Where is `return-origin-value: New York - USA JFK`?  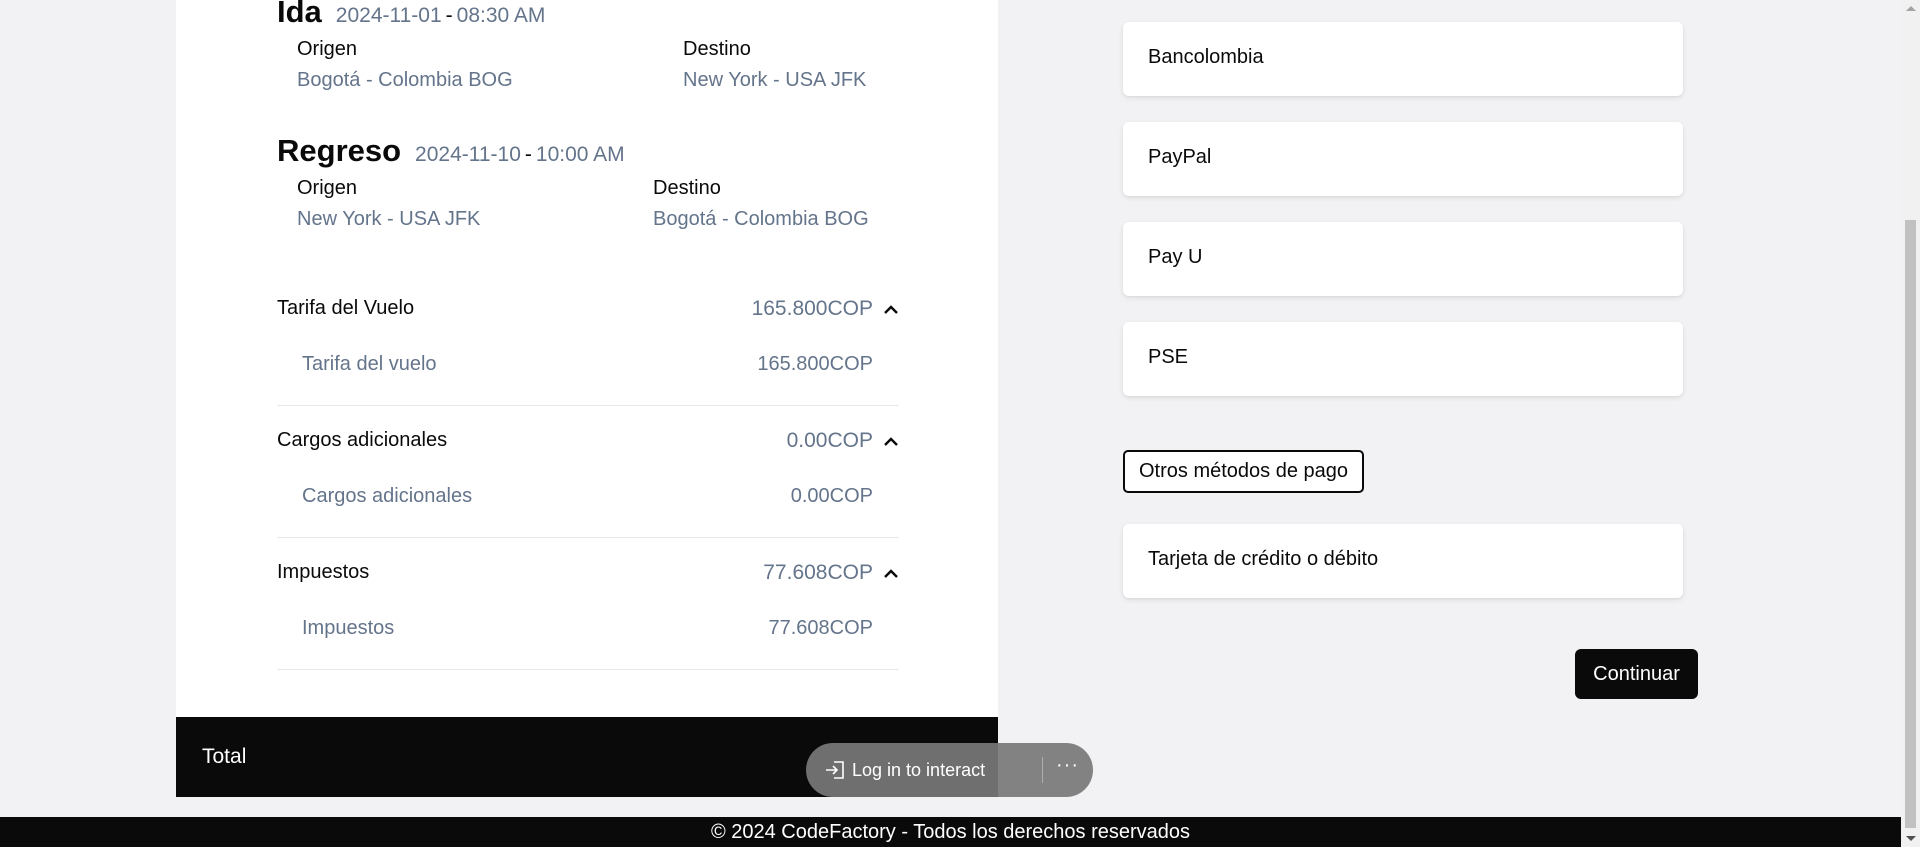
return-origin-value: New York - USA JFK is located at coordinates (389, 219).